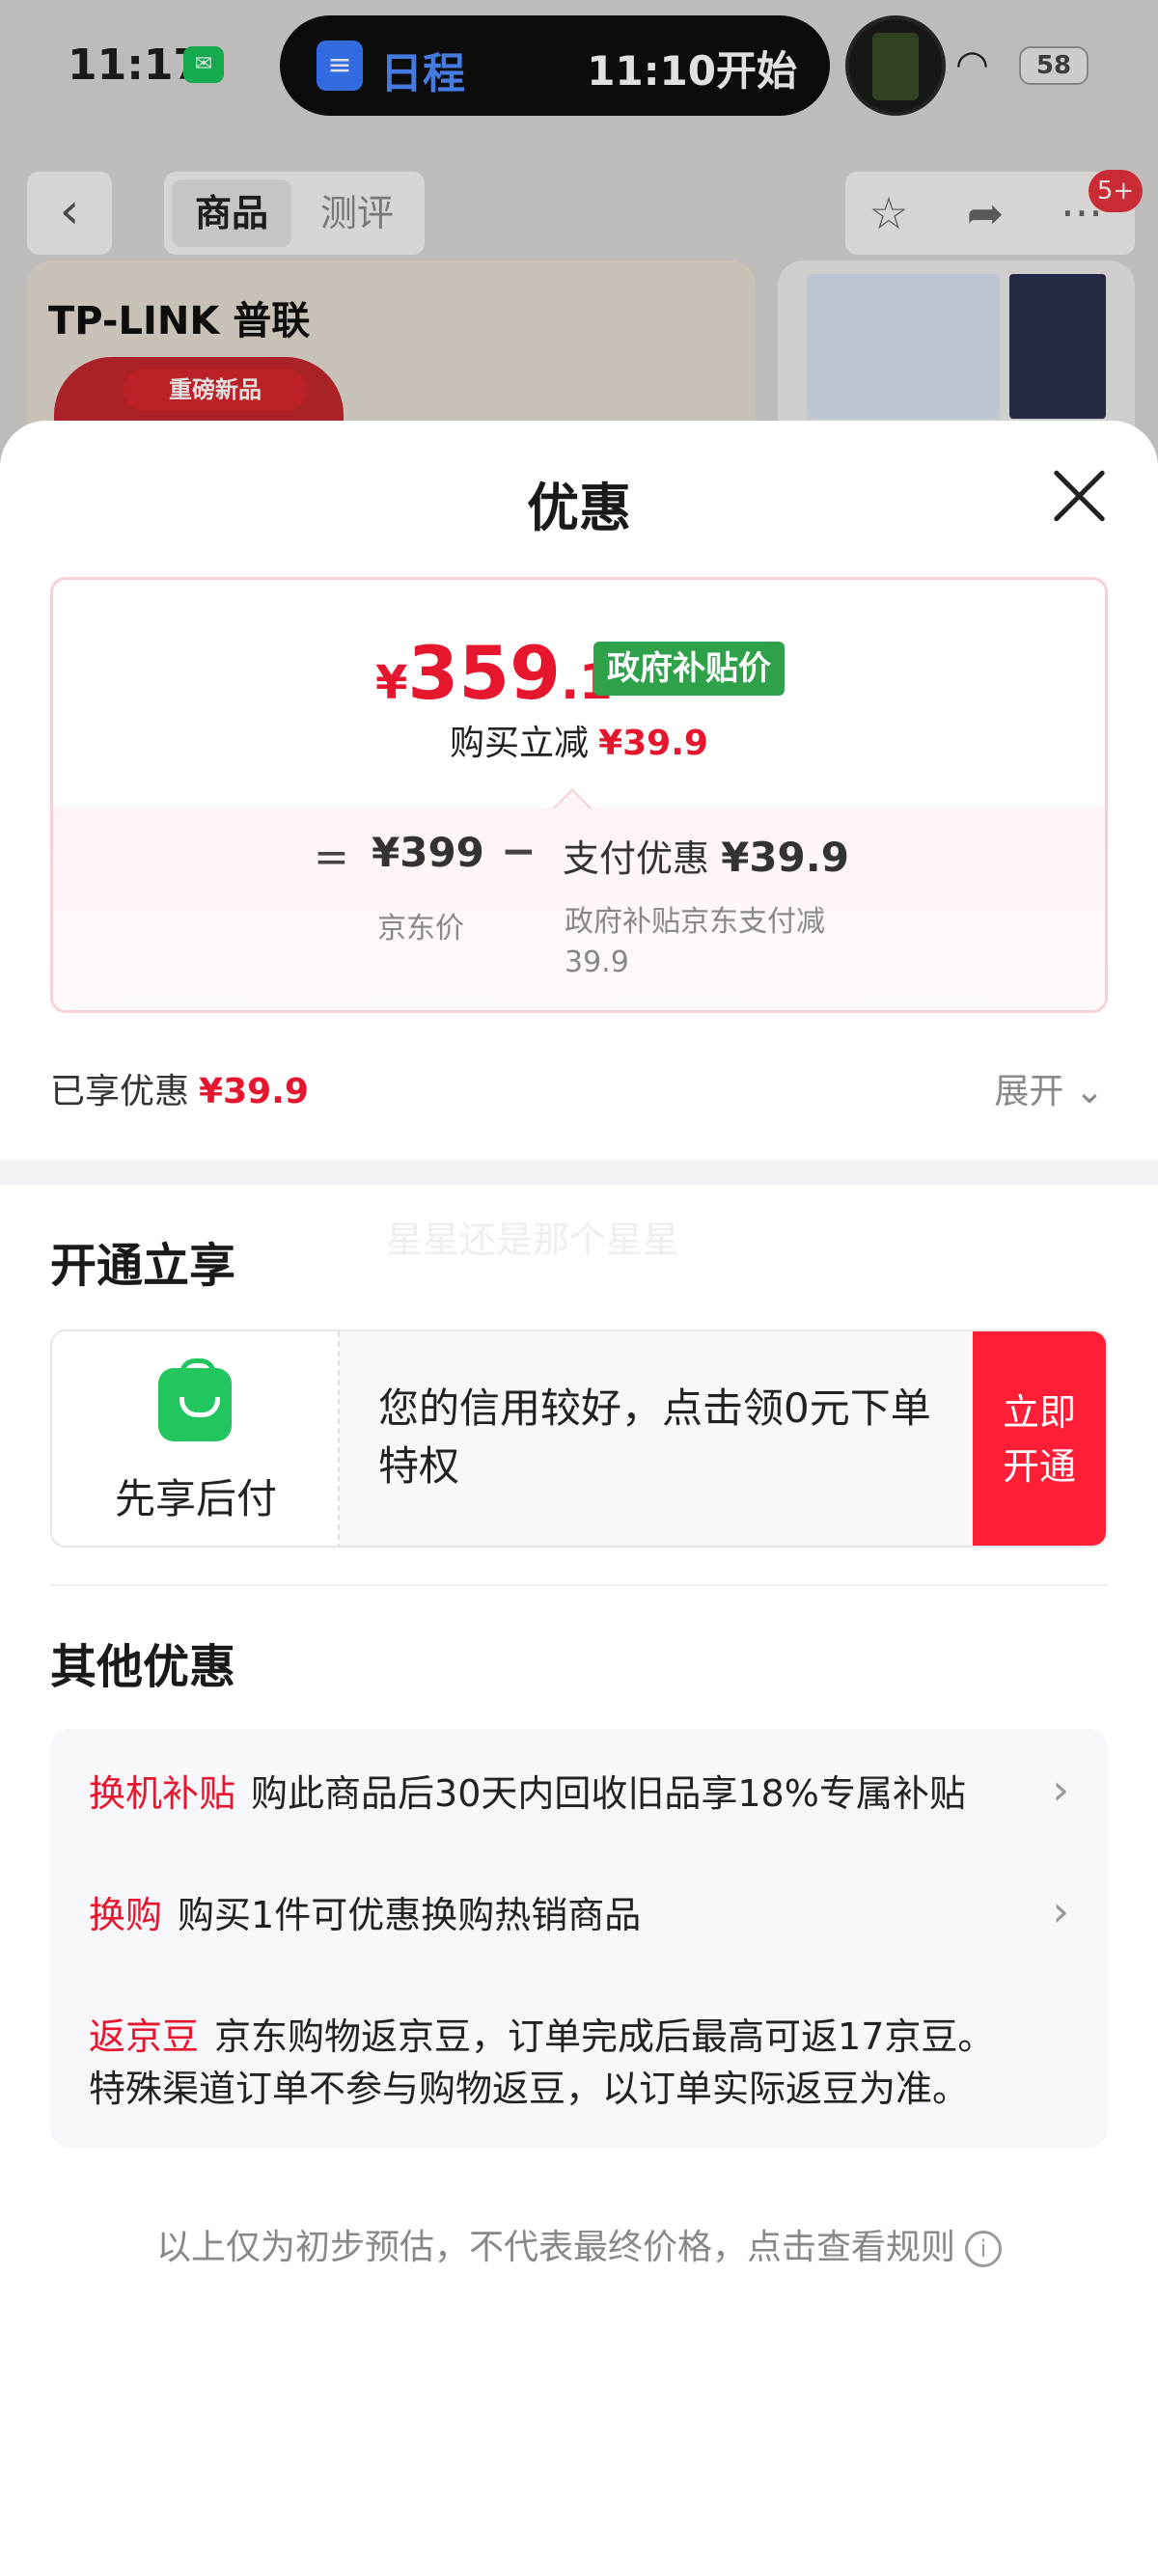 The image size is (1158, 2576). Describe the element at coordinates (983, 2249) in the screenshot. I see `info-icon: i` at that location.